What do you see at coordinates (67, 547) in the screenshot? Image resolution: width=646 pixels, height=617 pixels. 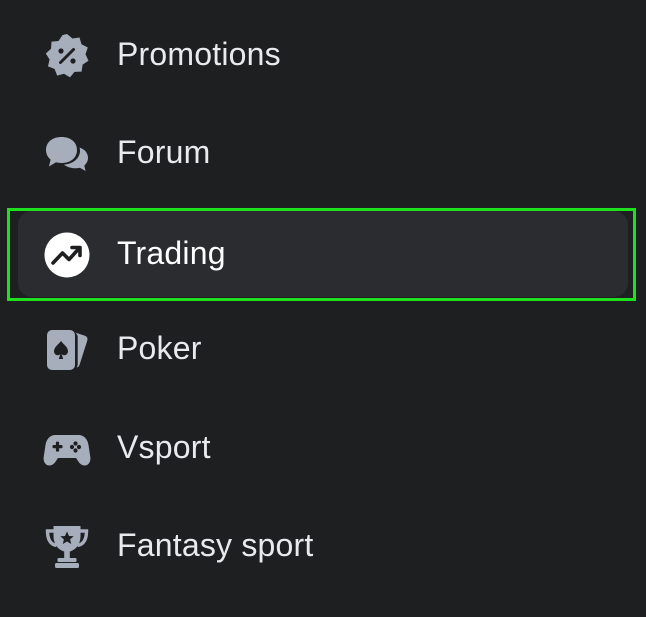 I see `trophy-icon` at bounding box center [67, 547].